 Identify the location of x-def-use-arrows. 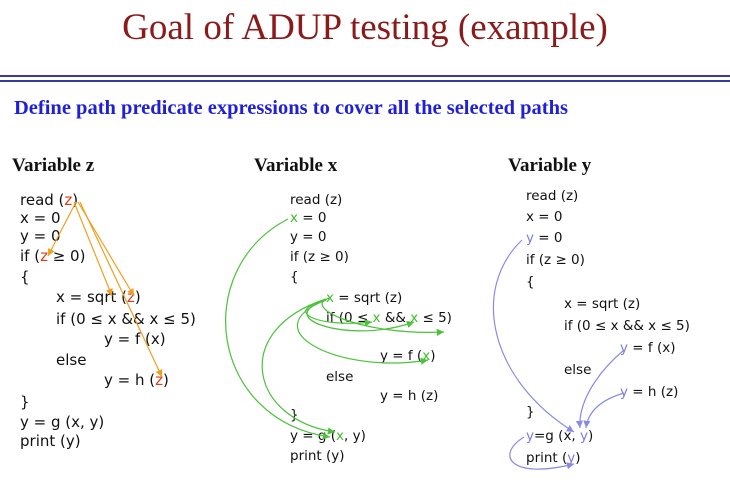
(335, 329).